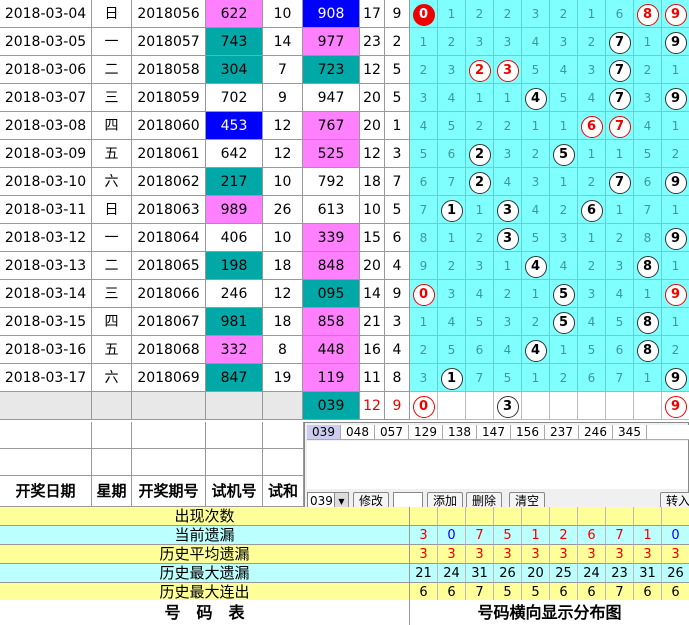  What do you see at coordinates (344, 406) in the screenshot?
I see `pending-row: 039 12 9 0 3 9` at bounding box center [344, 406].